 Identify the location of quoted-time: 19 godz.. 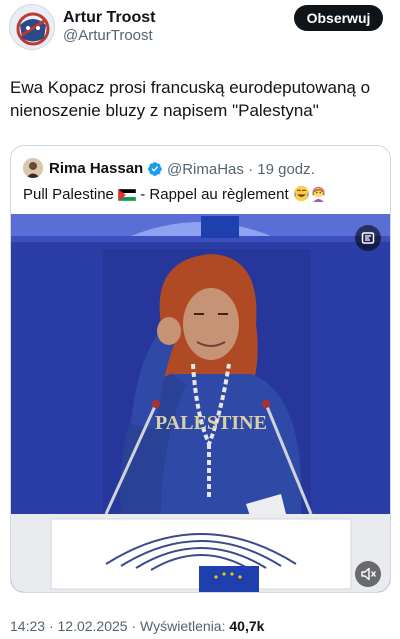
(286, 169).